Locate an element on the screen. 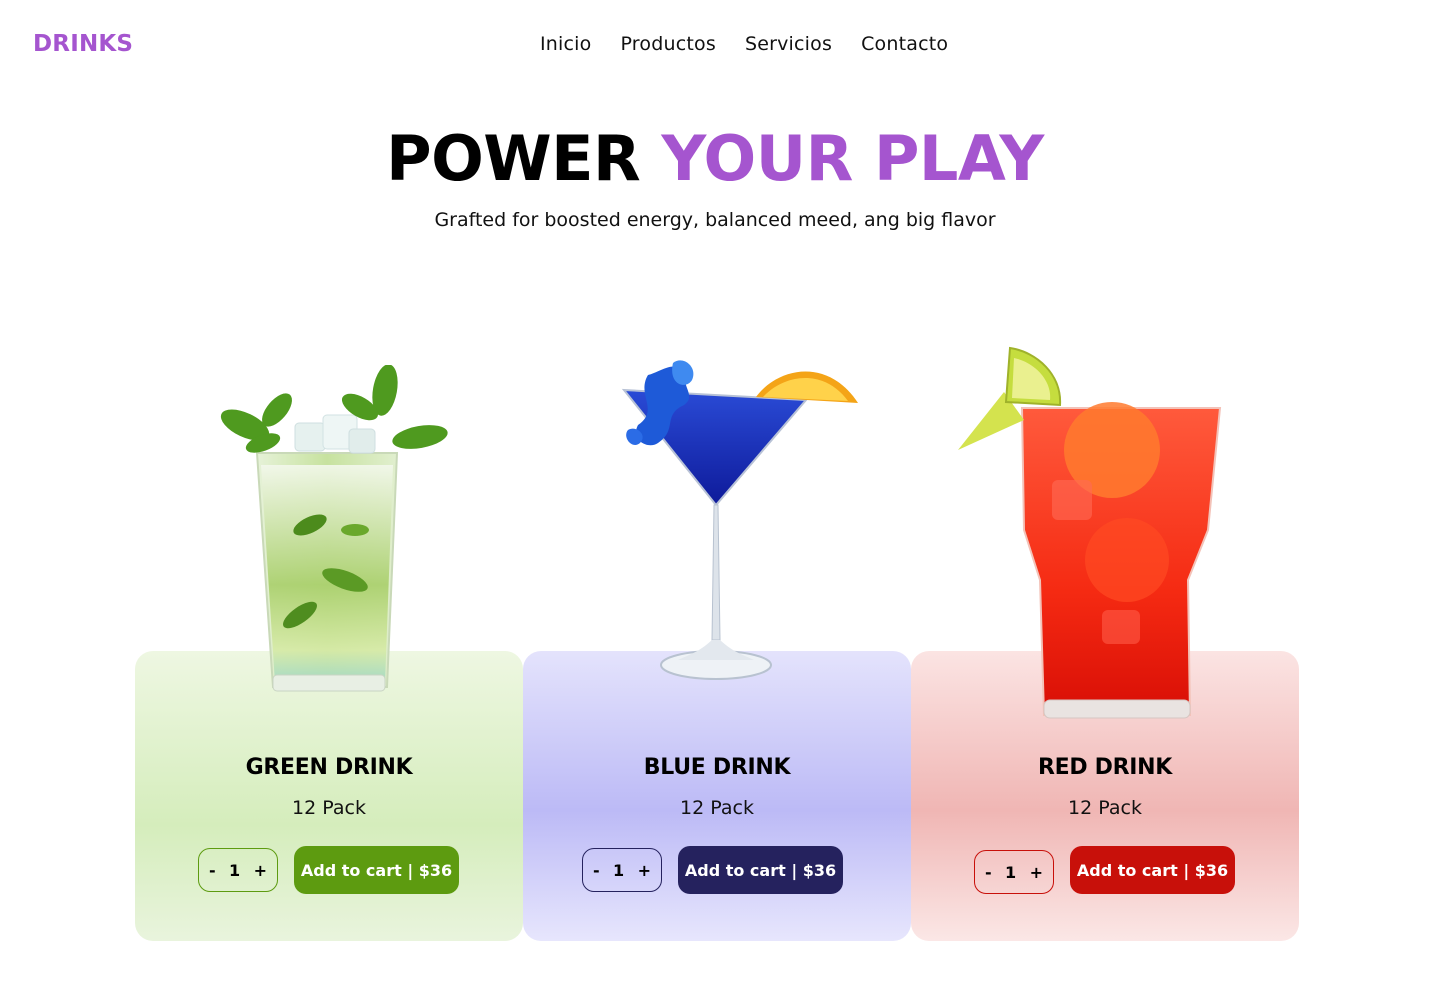  nav-link-inicio: Inicio is located at coordinates (565, 44).